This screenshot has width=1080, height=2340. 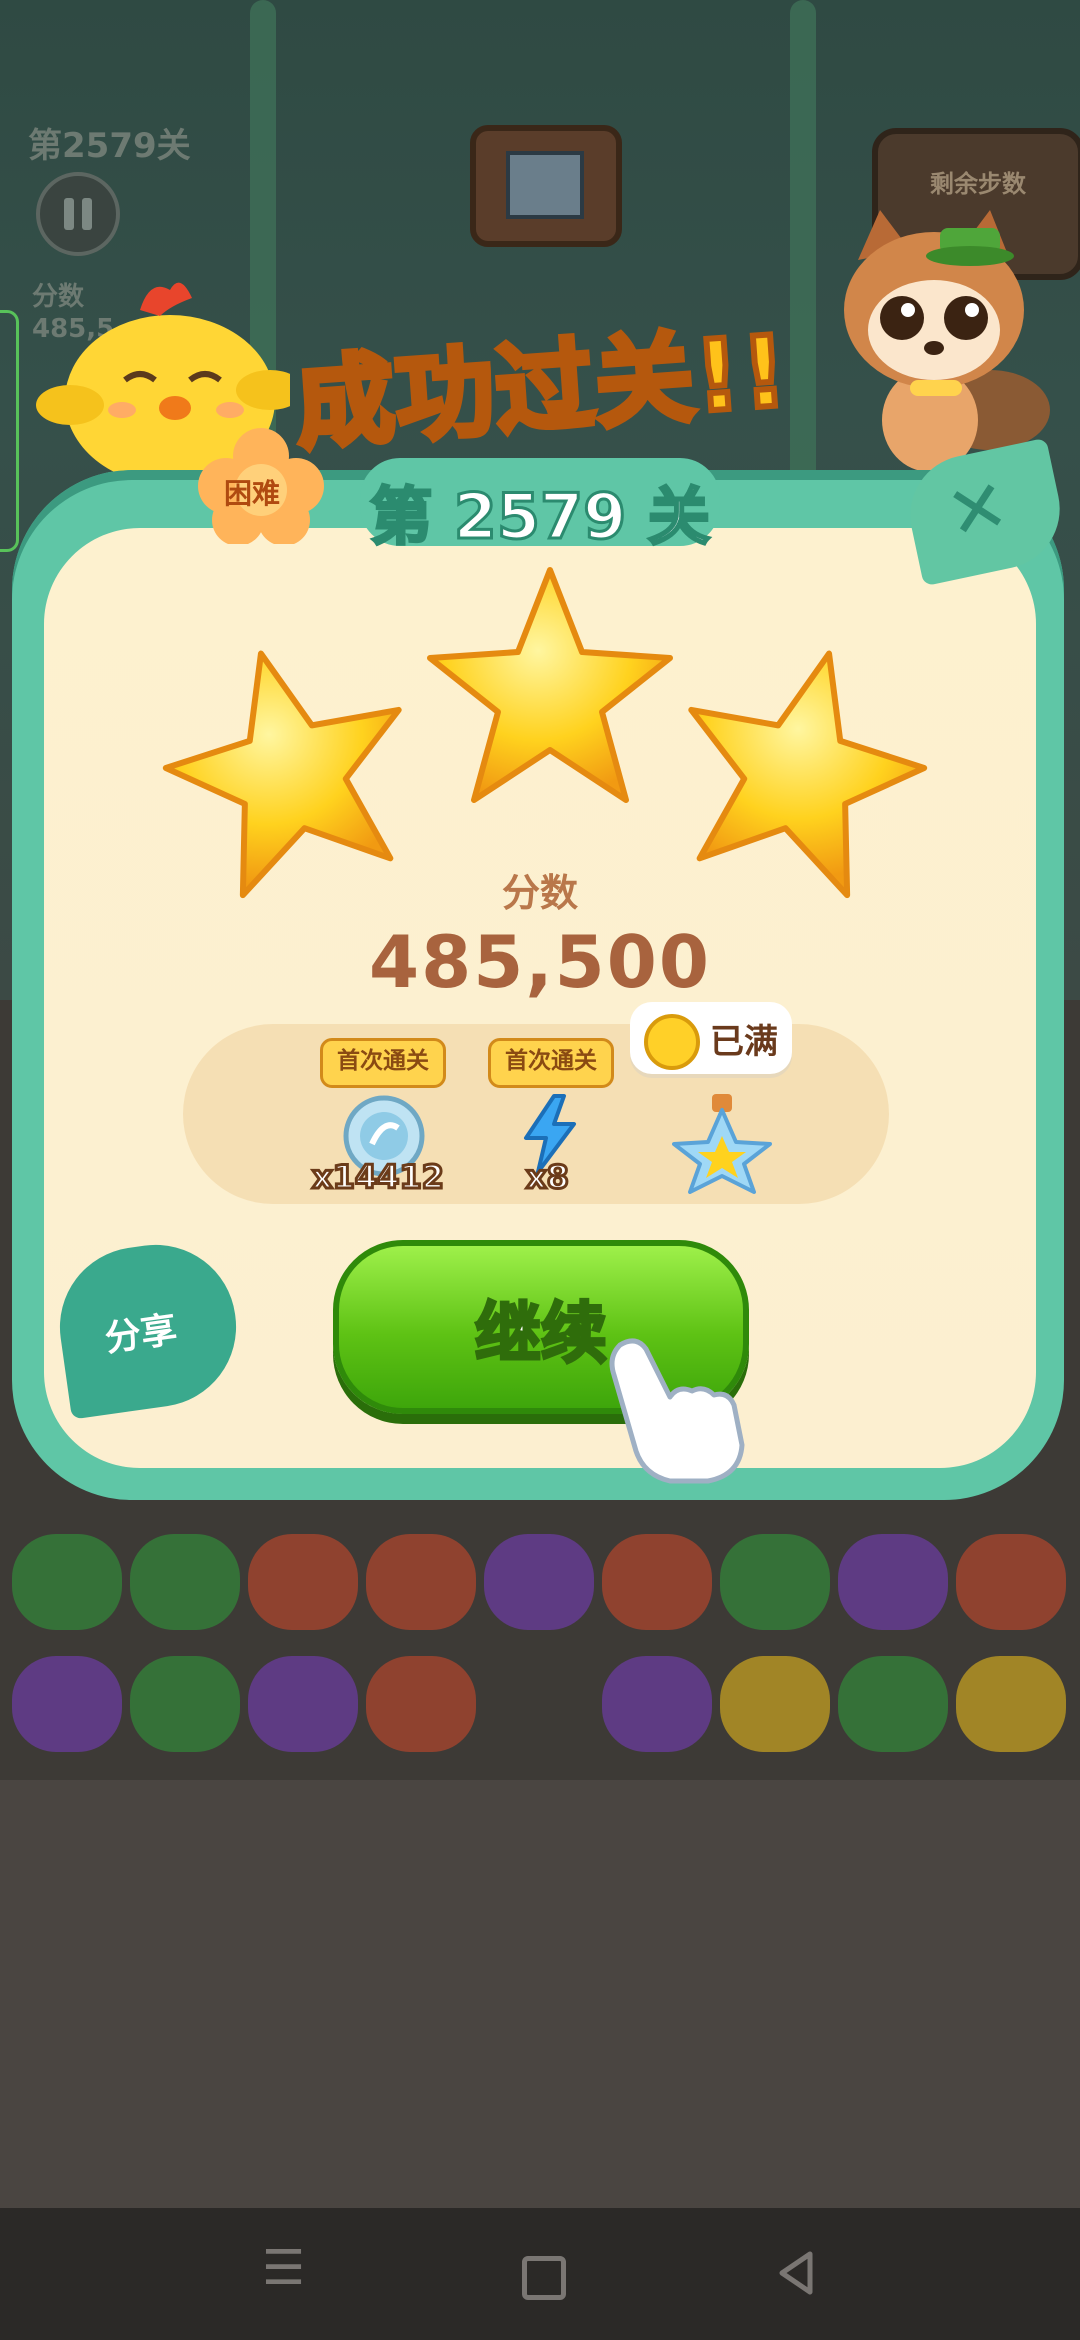 I want to click on level-goal-sign, so click(x=546, y=186).